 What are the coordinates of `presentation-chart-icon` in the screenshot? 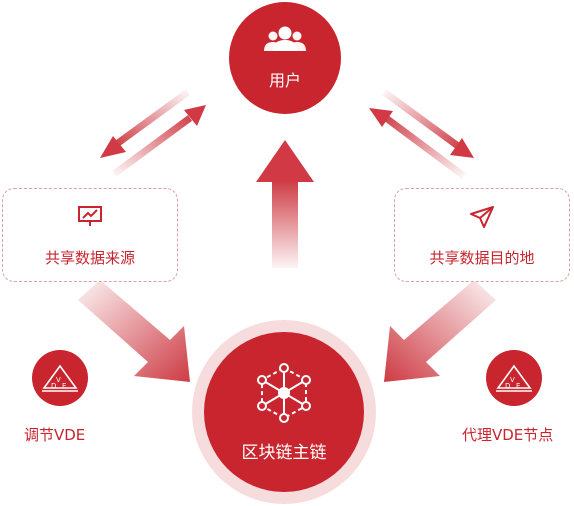 It's located at (90, 218).